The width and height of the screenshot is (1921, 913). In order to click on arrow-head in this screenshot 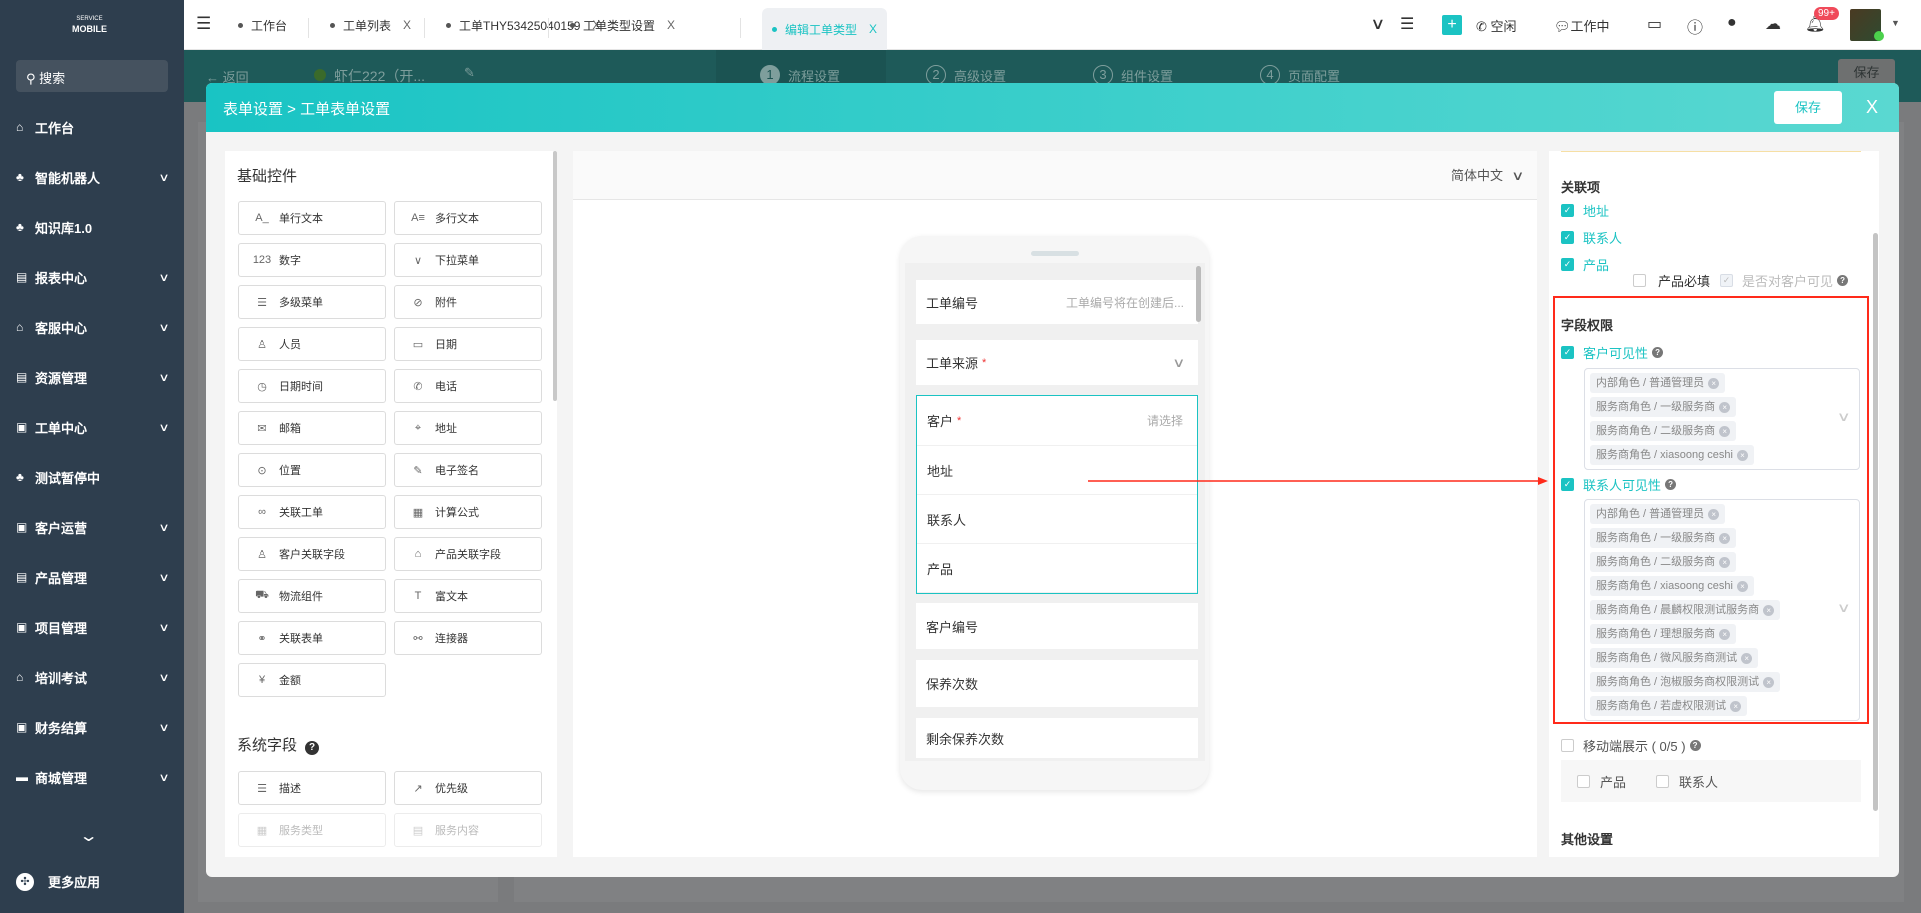, I will do `click(1543, 481)`.